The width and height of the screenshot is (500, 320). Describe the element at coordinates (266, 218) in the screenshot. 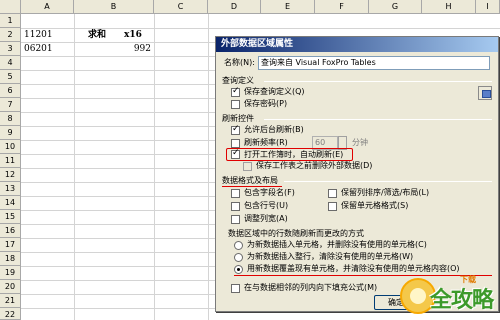

I see `adjust-column-width-label: 调整列宽(A)` at that location.